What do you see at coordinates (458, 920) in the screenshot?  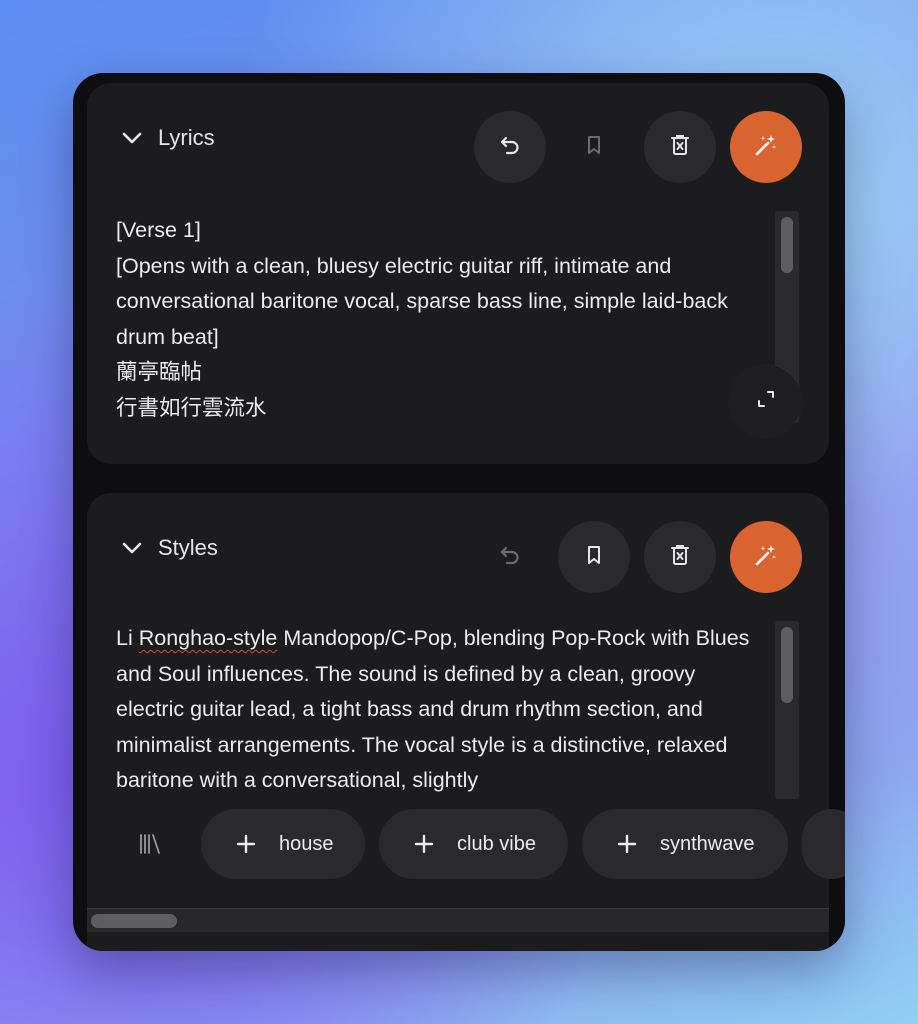 I see `horizontal-scrollbar` at bounding box center [458, 920].